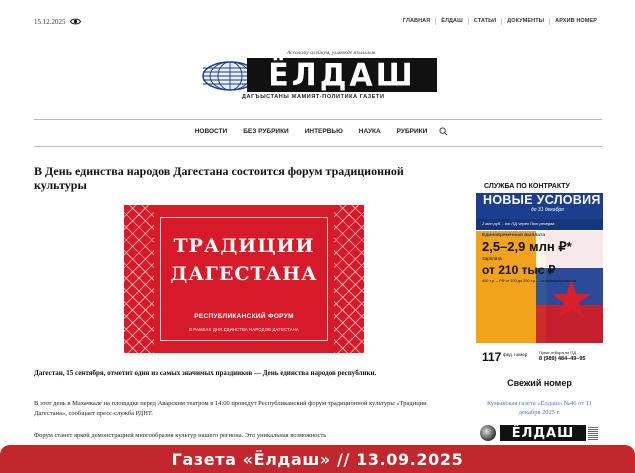 This screenshot has width=635, height=473. I want to click on ad-phone-label: Пункт отбора по ПД, so click(557, 352).